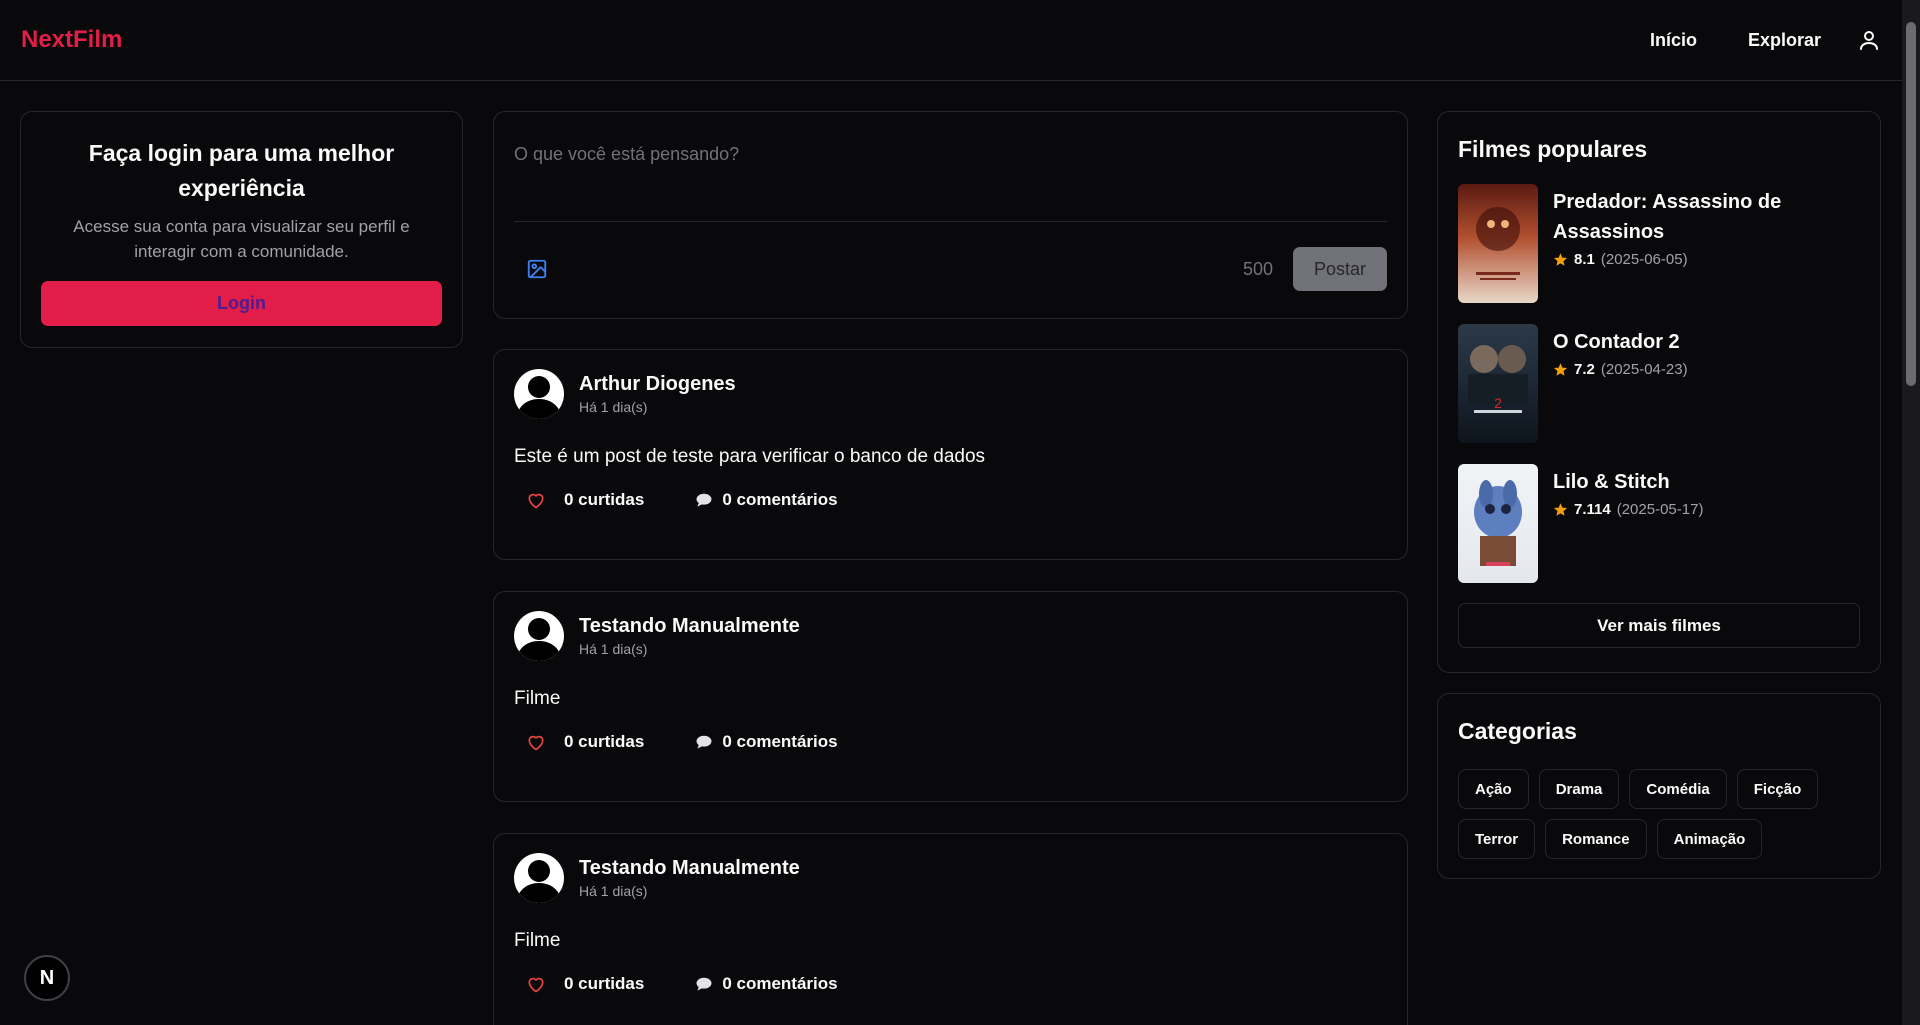 The height and width of the screenshot is (1025, 1920). Describe the element at coordinates (47, 978) in the screenshot. I see `nextjs-devtools-button: N` at that location.